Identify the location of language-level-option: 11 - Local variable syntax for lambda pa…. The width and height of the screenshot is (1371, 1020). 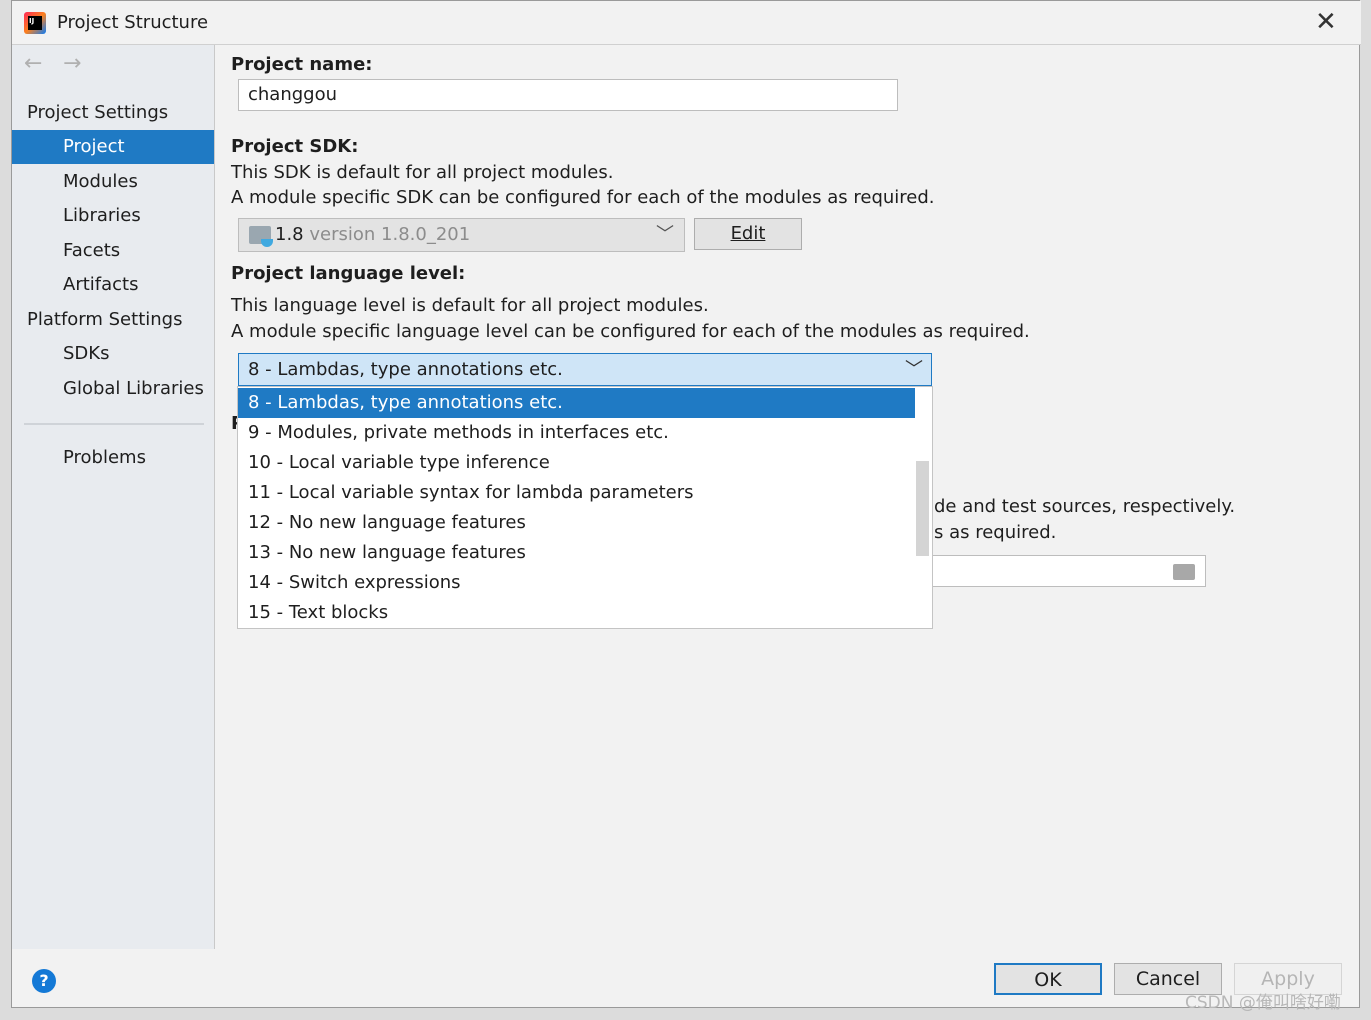
(576, 493).